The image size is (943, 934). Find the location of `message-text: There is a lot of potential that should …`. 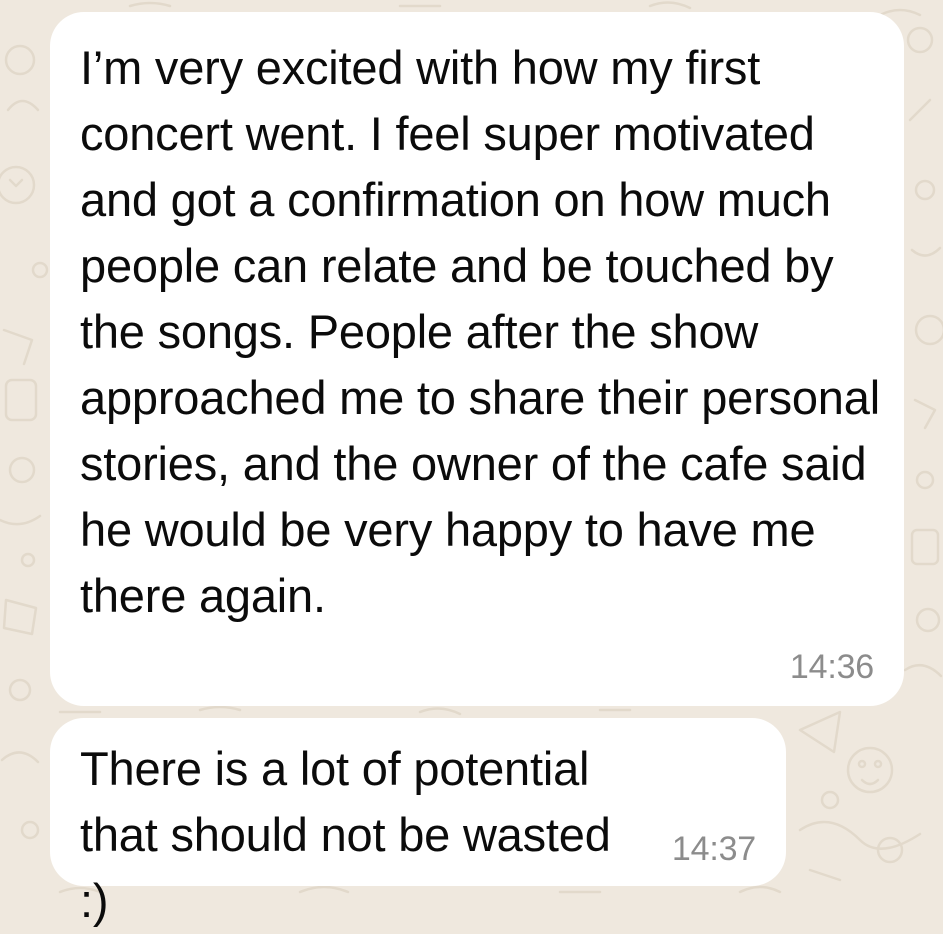

message-text: There is a lot of potential that should … is located at coordinates (345, 834).